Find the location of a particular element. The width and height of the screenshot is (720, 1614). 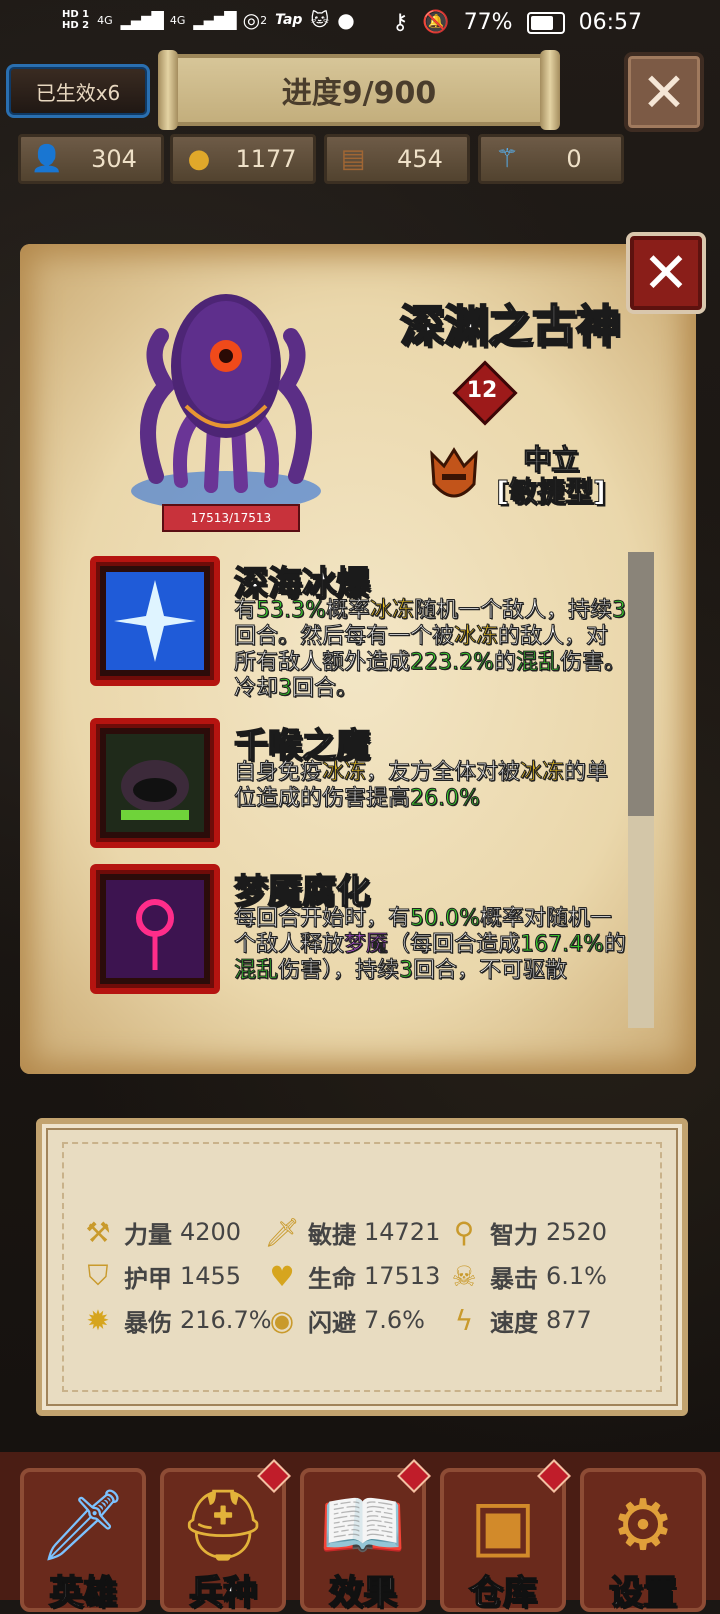

close-panel-button: ✕ is located at coordinates (666, 273).